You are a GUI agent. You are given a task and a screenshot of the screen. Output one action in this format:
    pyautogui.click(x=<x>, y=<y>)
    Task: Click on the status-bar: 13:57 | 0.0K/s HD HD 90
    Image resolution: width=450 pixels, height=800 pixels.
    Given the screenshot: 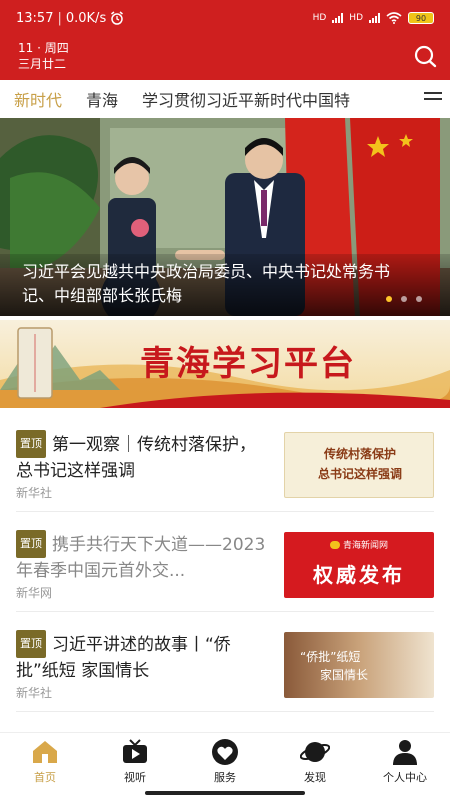 What is the action you would take?
    pyautogui.click(x=225, y=18)
    